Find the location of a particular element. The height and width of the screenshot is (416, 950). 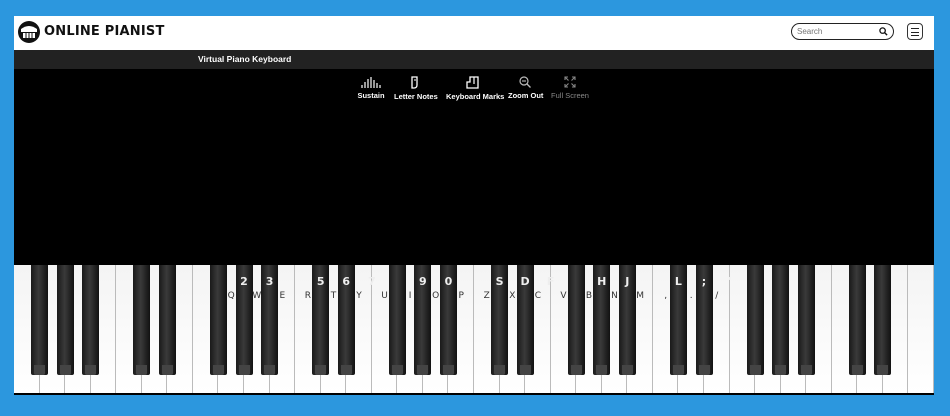

black-key-label: L is located at coordinates (678, 281).